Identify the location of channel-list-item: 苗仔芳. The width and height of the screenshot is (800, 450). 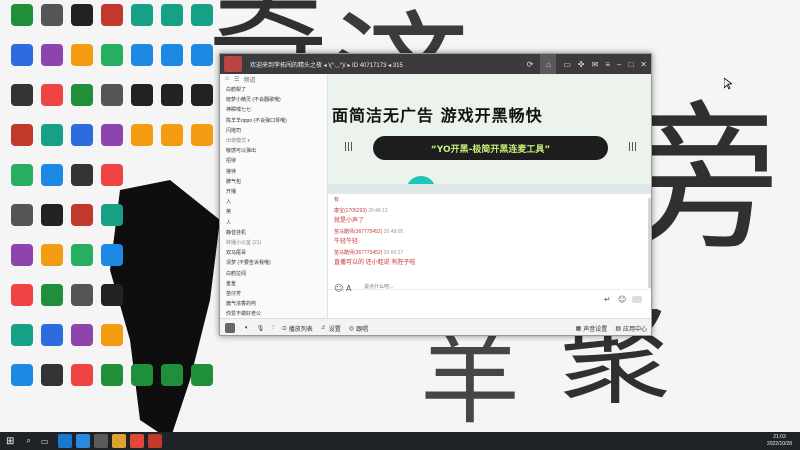
(233, 293).